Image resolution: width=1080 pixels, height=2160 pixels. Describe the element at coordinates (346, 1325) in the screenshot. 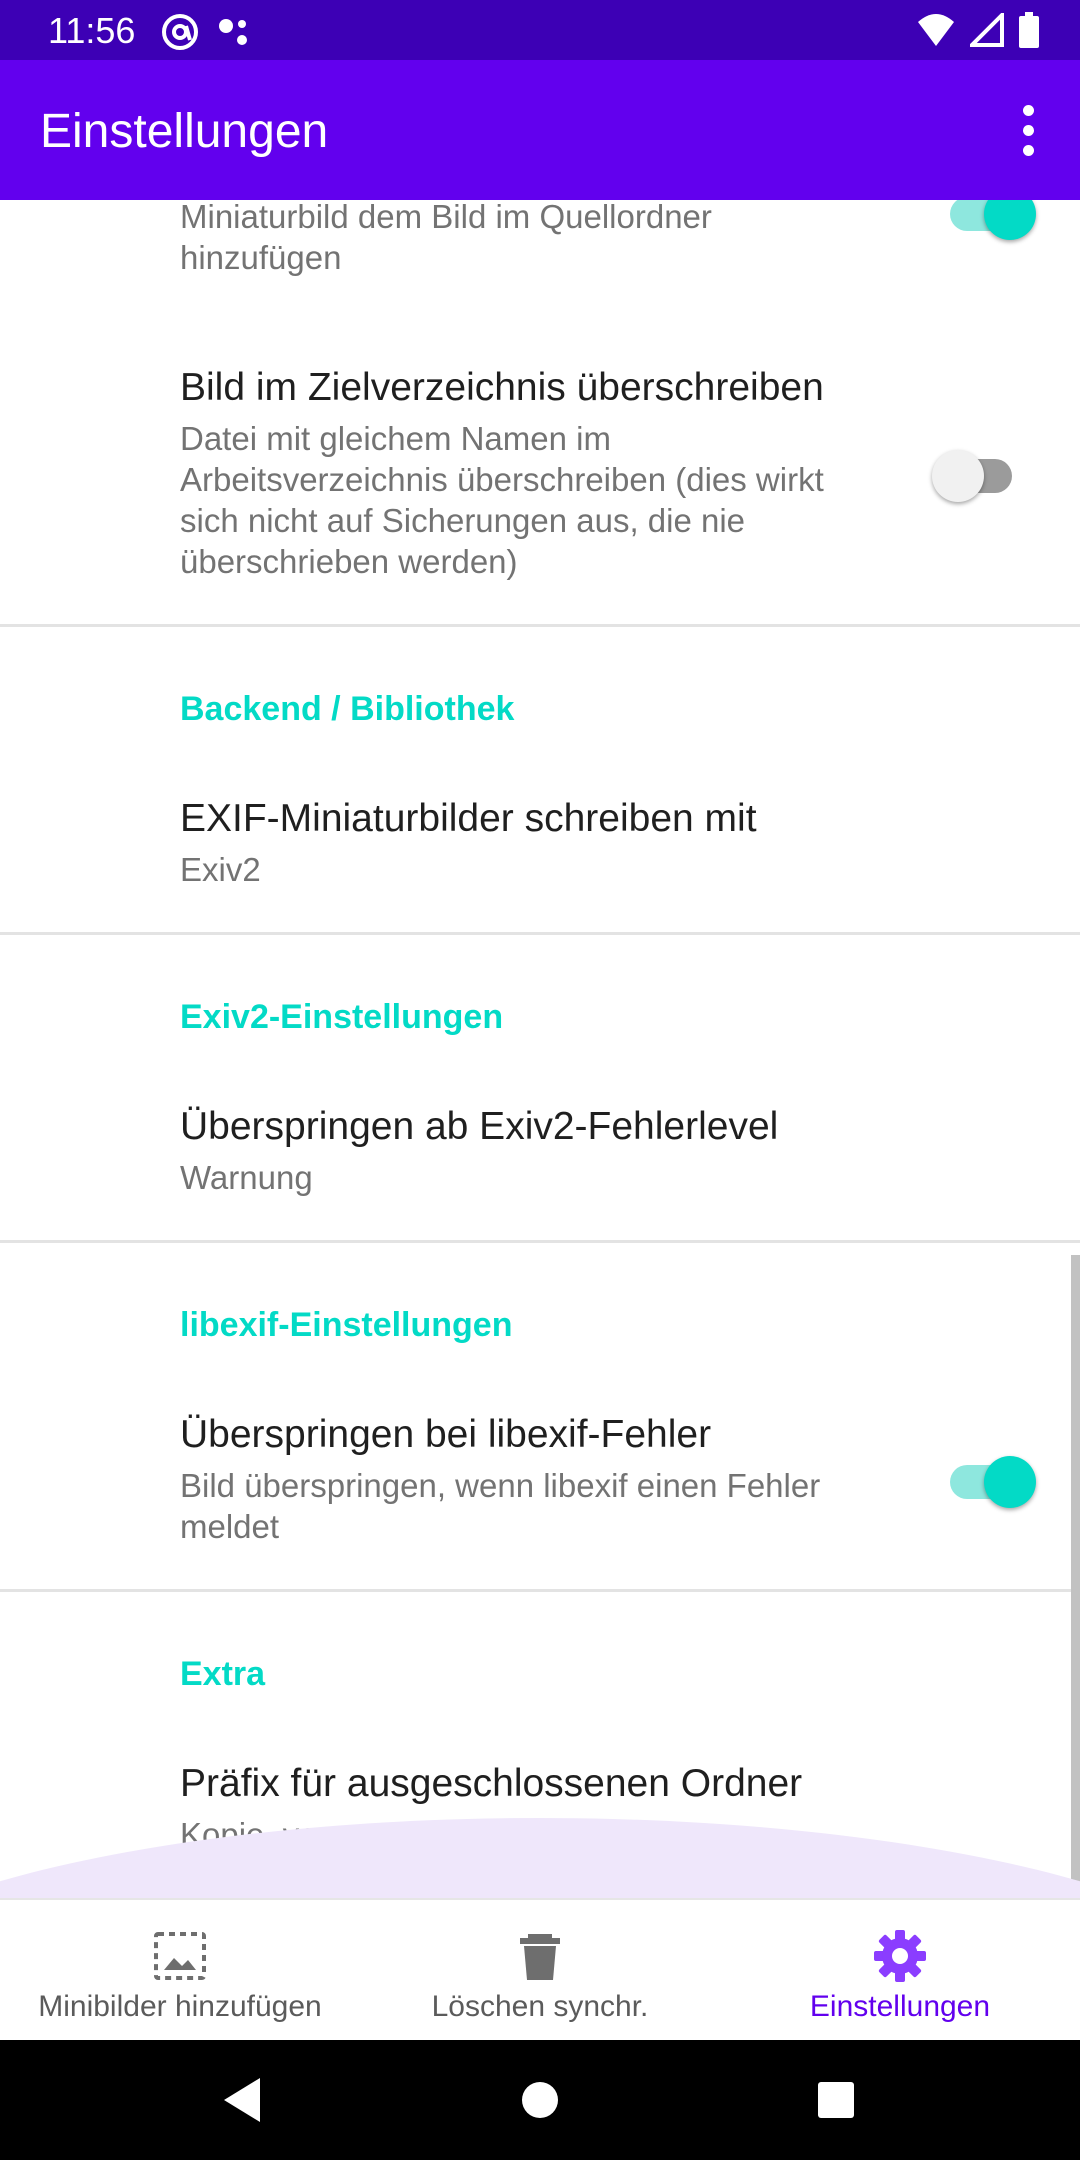

I see `section-header-libexif: libexif-Einstellungen` at that location.